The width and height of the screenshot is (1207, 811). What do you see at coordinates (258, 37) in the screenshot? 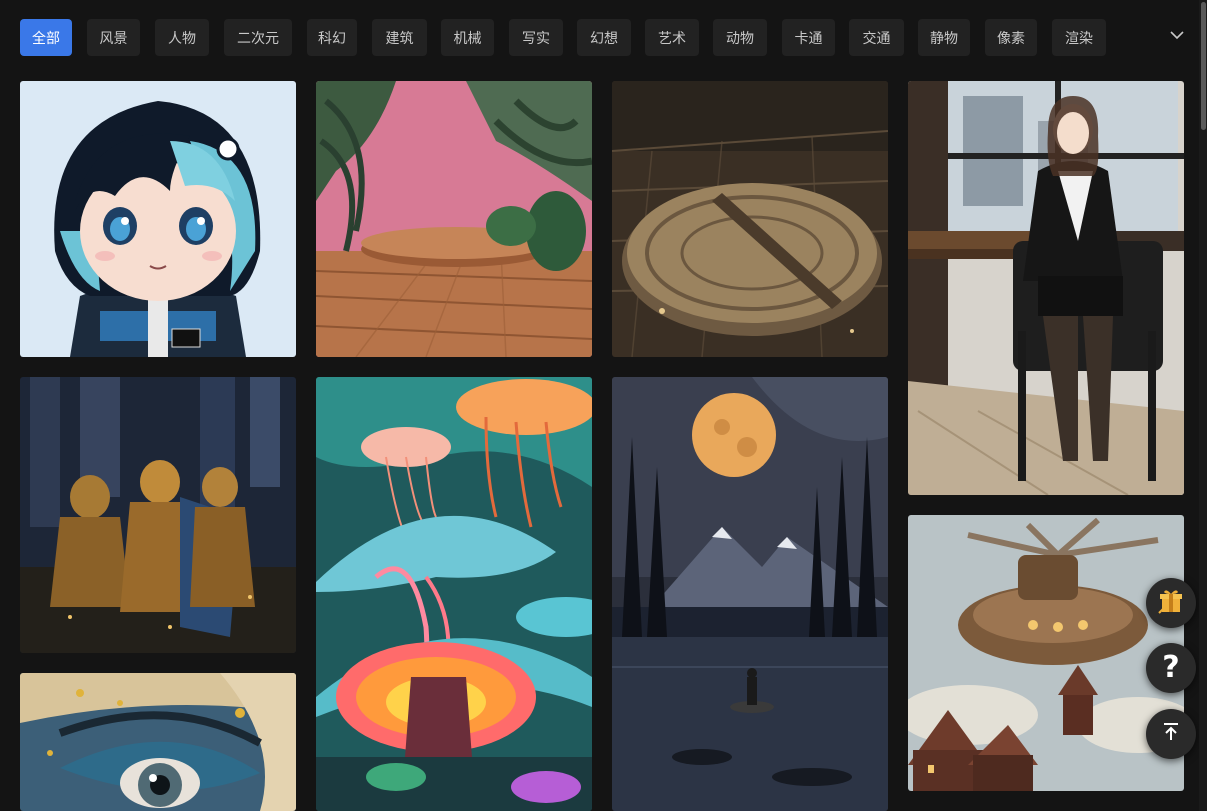
I see `category-anime: 二次元` at bounding box center [258, 37].